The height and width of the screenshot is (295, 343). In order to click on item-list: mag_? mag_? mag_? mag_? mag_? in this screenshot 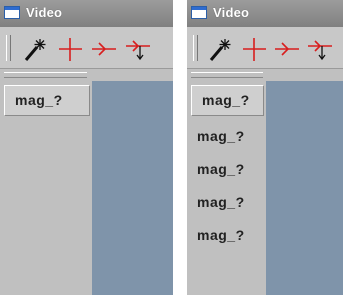, I will do `click(226, 166)`.